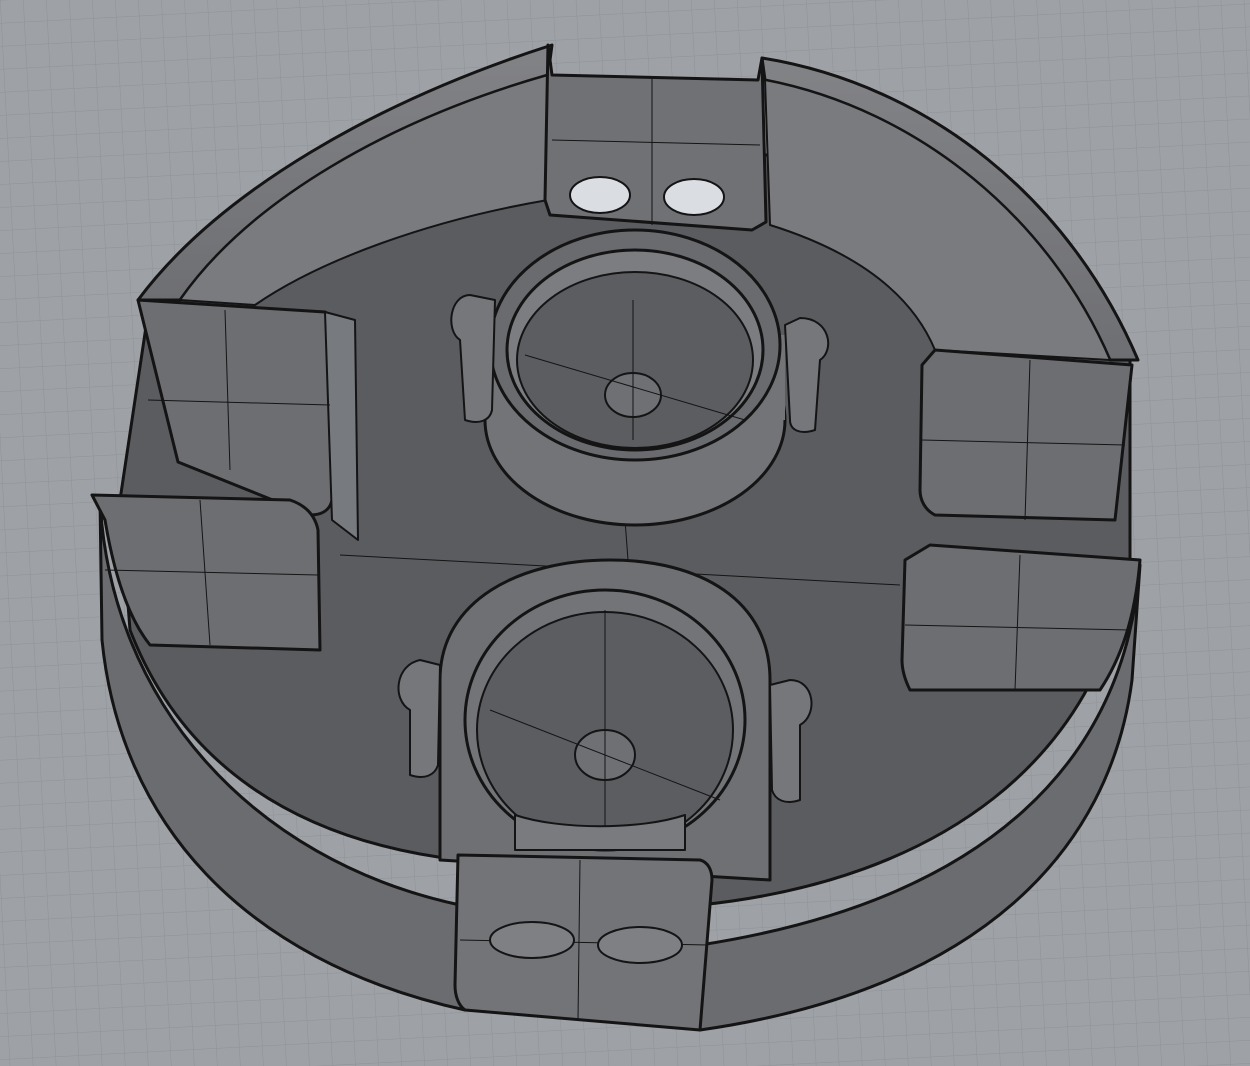 The image size is (1250, 1066). I want to click on top-socket, so click(635, 377).